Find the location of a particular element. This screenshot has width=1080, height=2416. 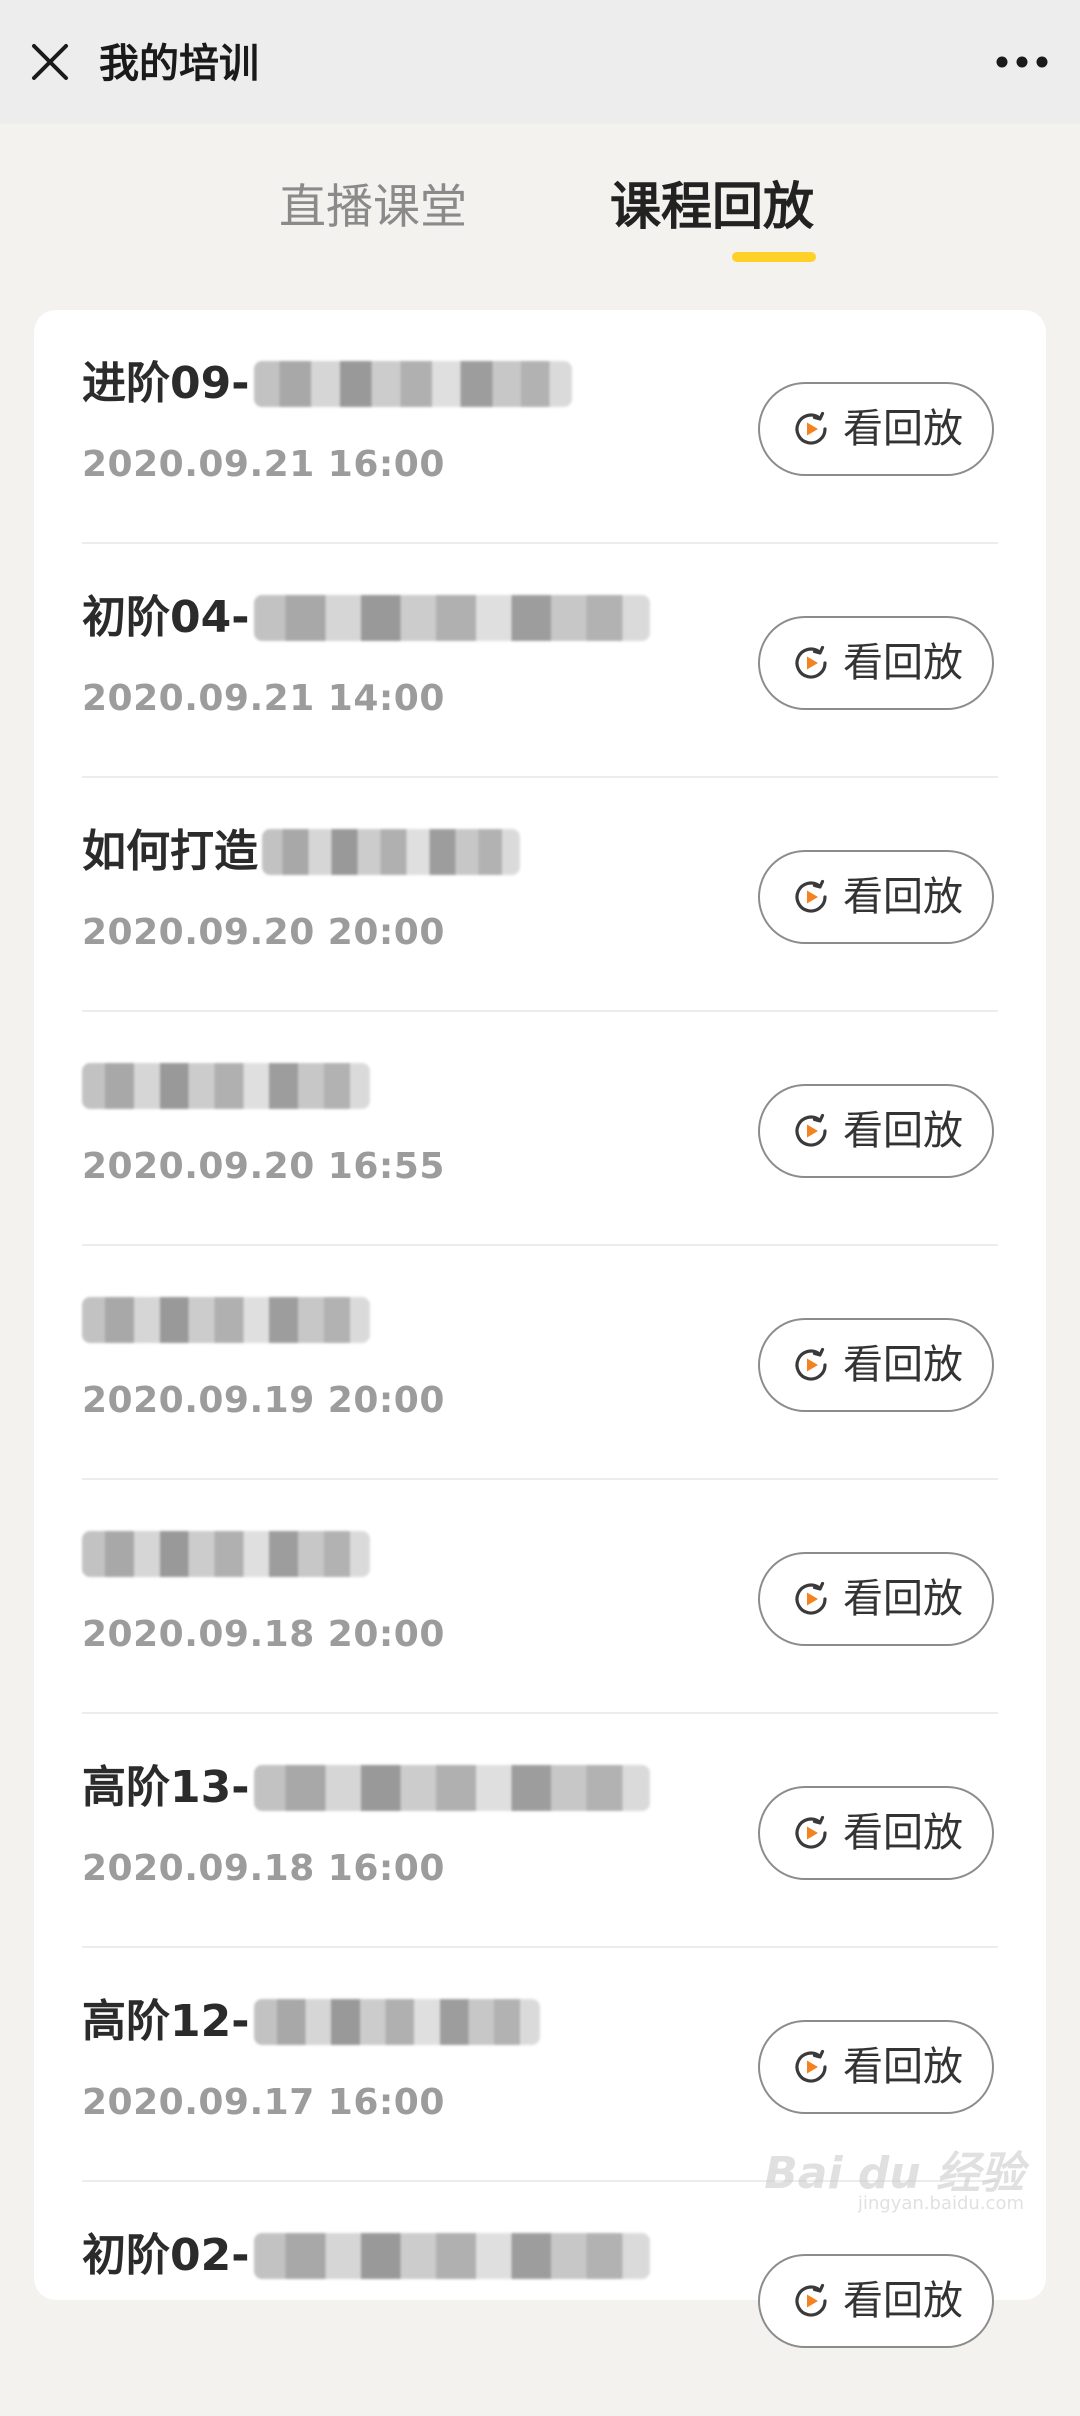

active-tab-indicator is located at coordinates (774, 257).